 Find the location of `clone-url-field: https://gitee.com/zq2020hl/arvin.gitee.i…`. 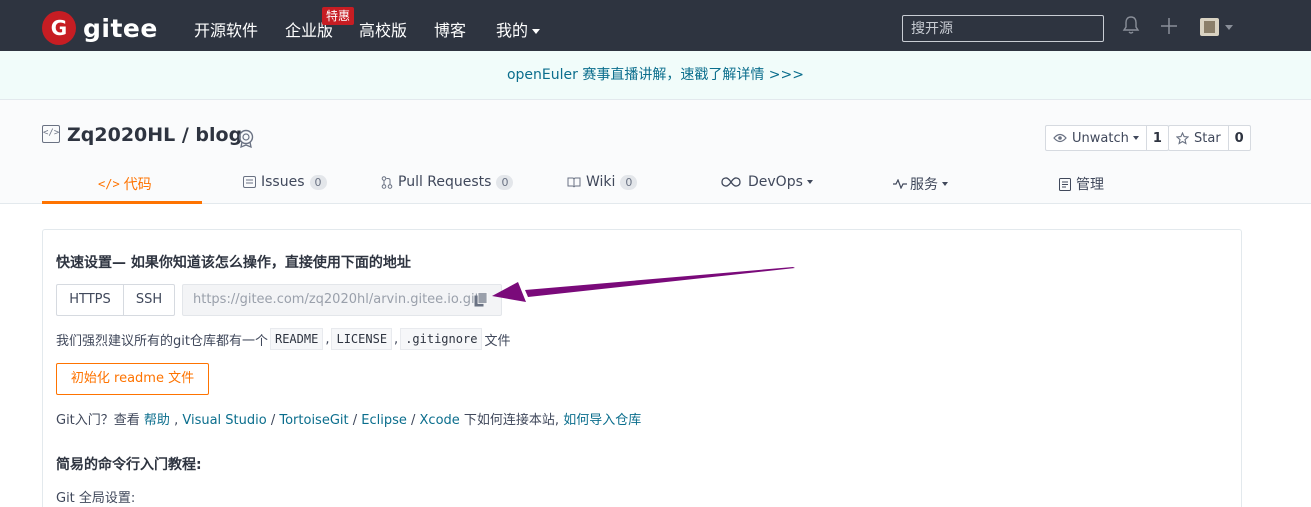

clone-url-field: https://gitee.com/zq2020hl/arvin.gitee.i… is located at coordinates (342, 300).